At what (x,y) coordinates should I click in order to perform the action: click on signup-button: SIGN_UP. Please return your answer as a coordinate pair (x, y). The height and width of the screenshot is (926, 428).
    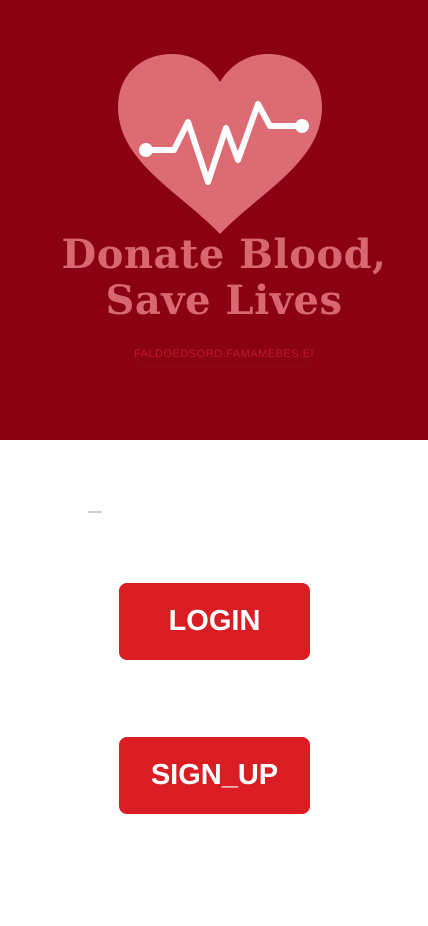
    Looking at the image, I should click on (214, 775).